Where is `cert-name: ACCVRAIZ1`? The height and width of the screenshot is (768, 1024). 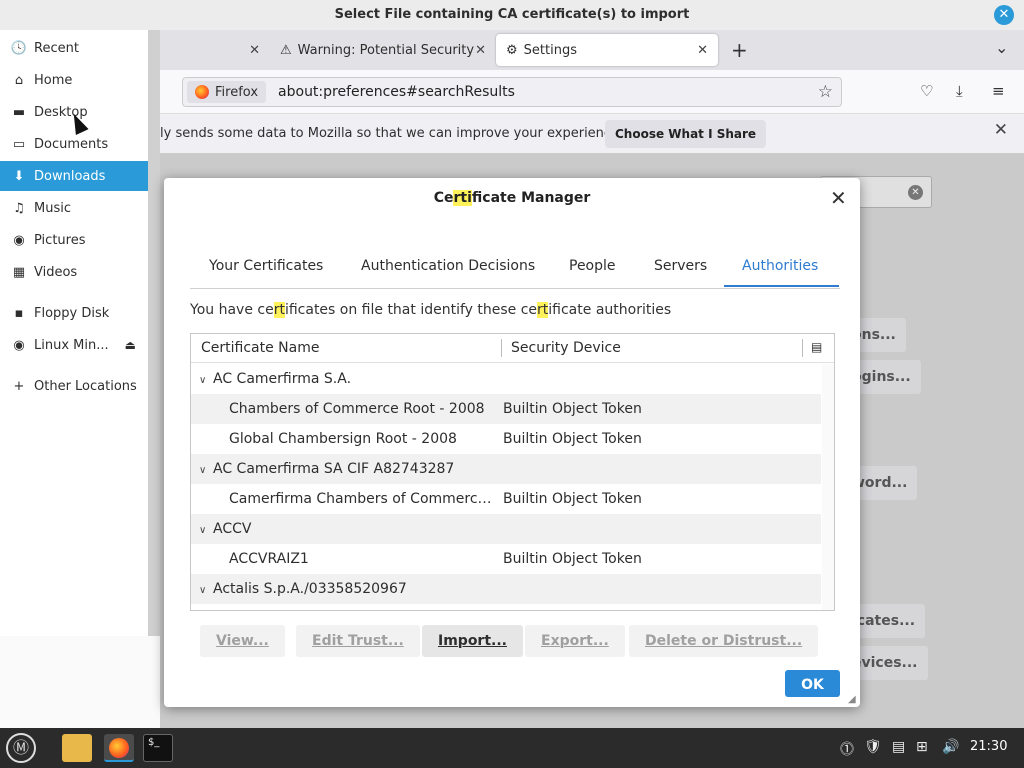 cert-name: ACCVRAIZ1 is located at coordinates (269, 559).